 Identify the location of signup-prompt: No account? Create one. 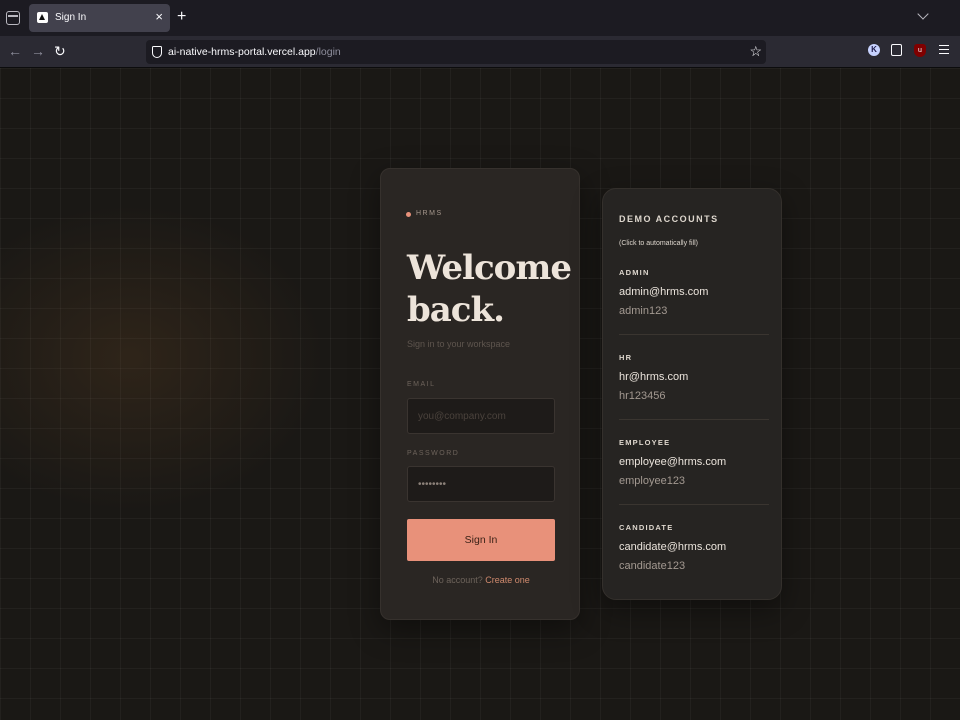
(481, 580).